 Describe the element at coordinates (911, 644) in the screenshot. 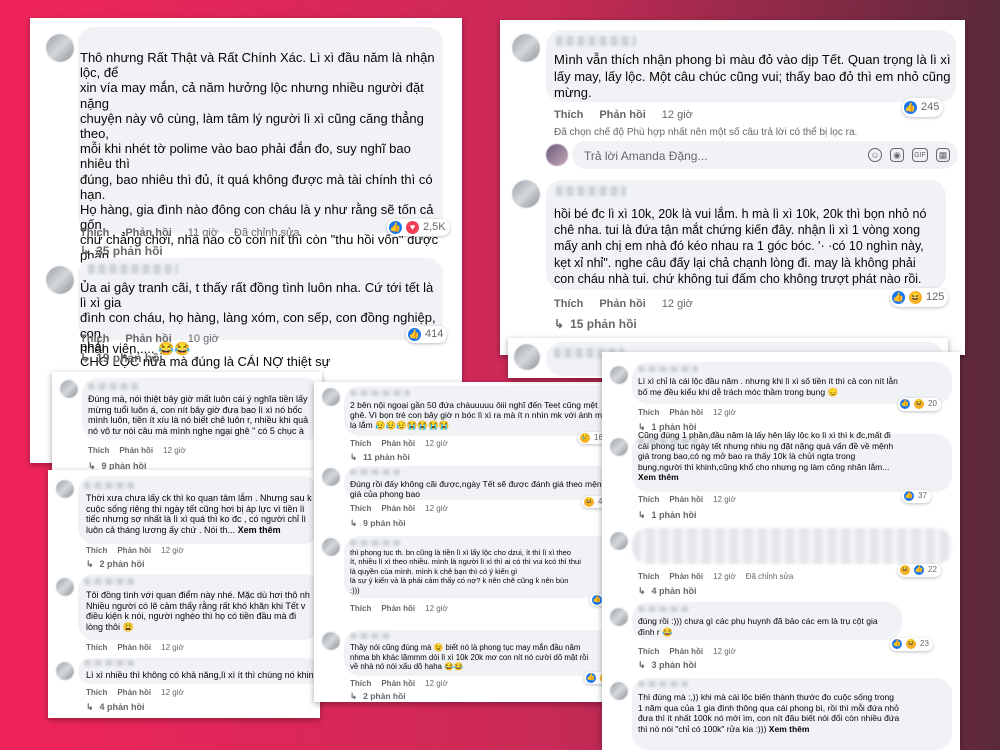

I see `reaction-count: 👍 😆 23` at that location.